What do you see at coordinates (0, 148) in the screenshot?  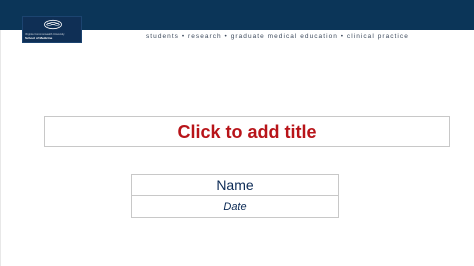 I see `left-divider` at bounding box center [0, 148].